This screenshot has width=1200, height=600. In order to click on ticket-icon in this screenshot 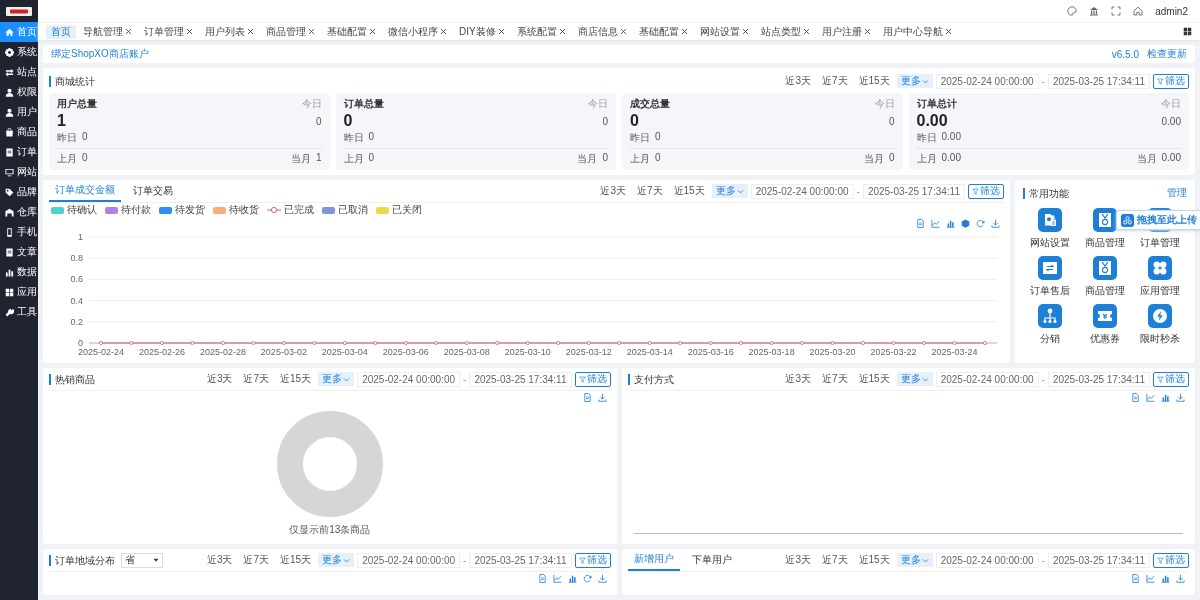, I will do `click(1105, 316)`.